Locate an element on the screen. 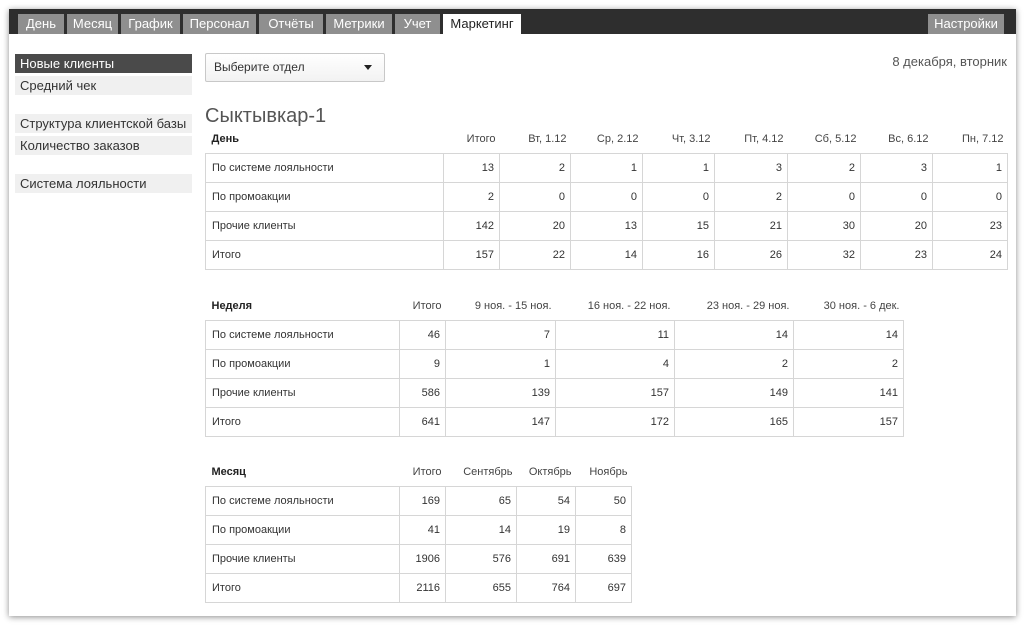 The height and width of the screenshot is (628, 1024). table-cell: 691 is located at coordinates (546, 558).